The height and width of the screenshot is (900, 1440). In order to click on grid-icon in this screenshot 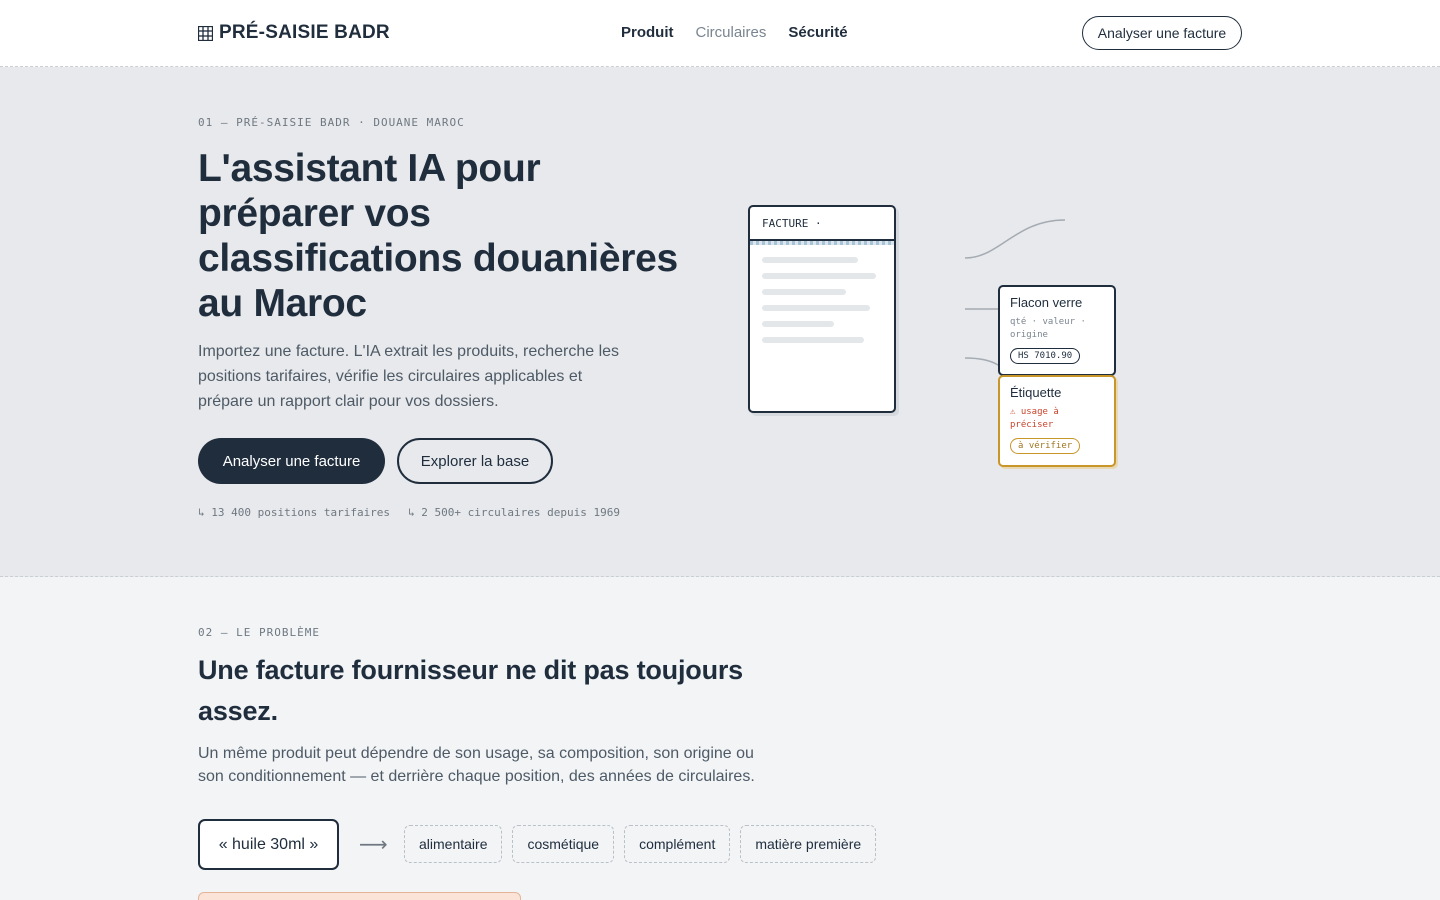, I will do `click(205, 33)`.